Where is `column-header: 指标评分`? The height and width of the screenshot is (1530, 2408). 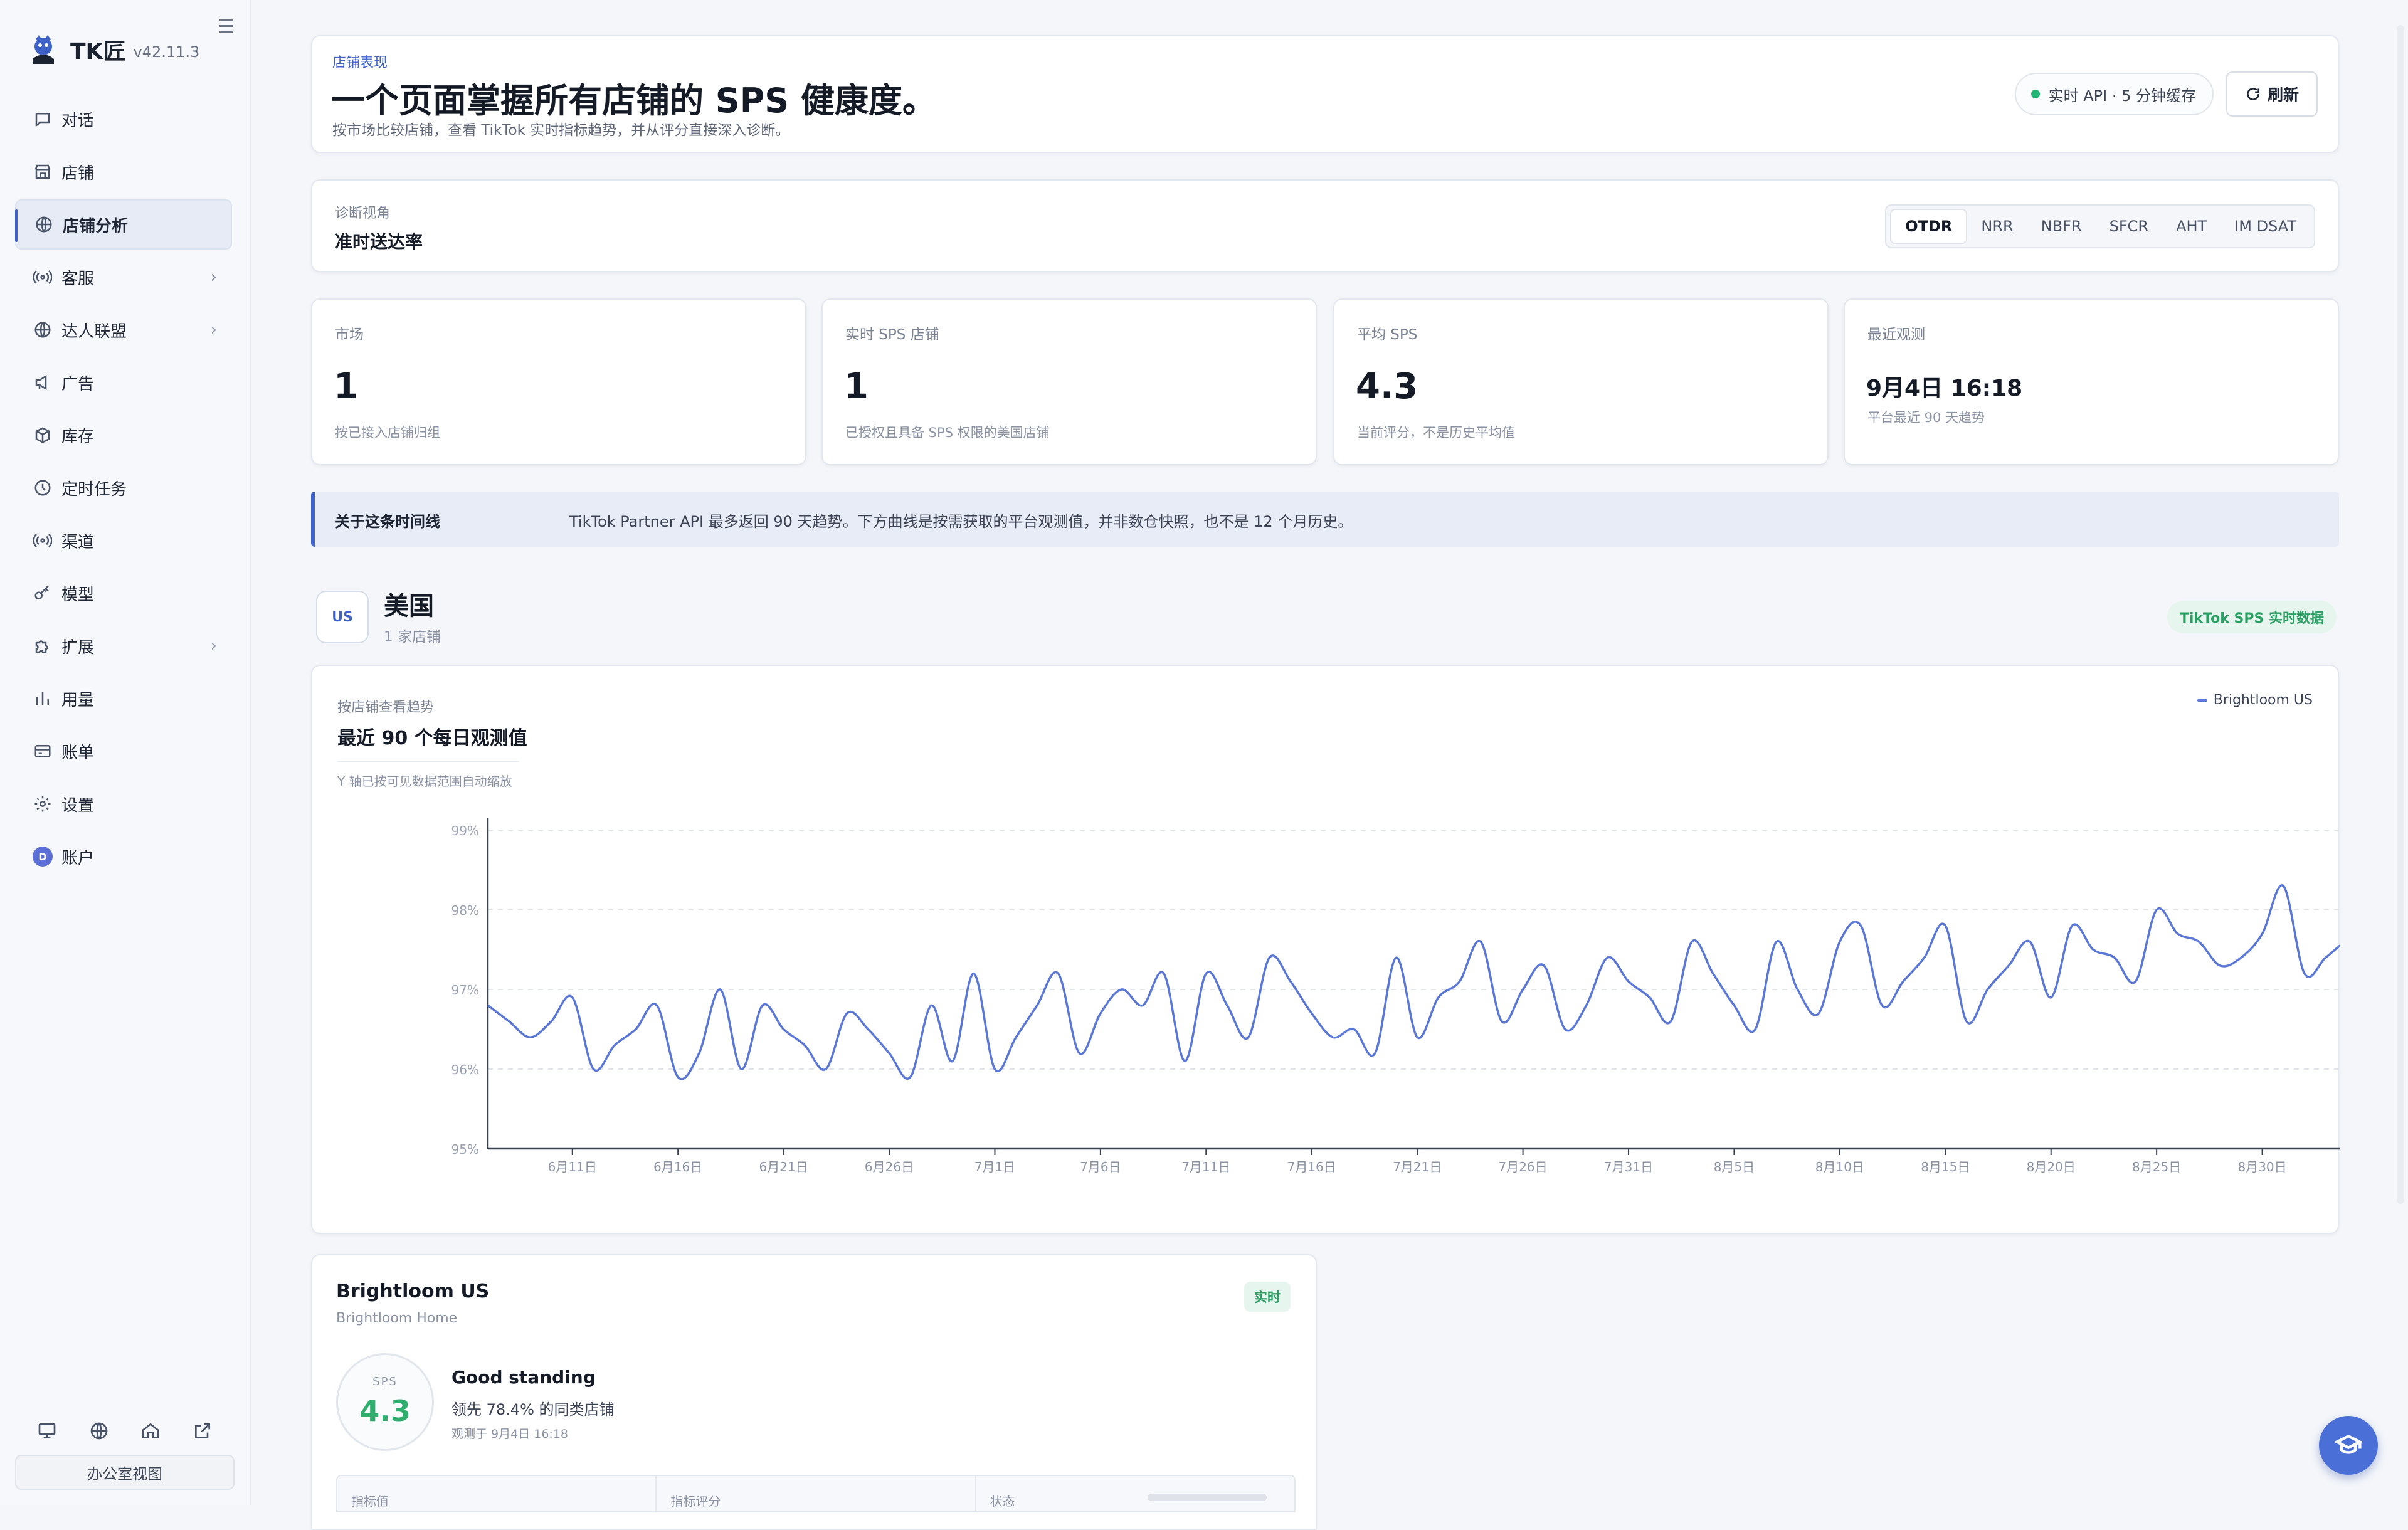 column-header: 指标评分 is located at coordinates (816, 1494).